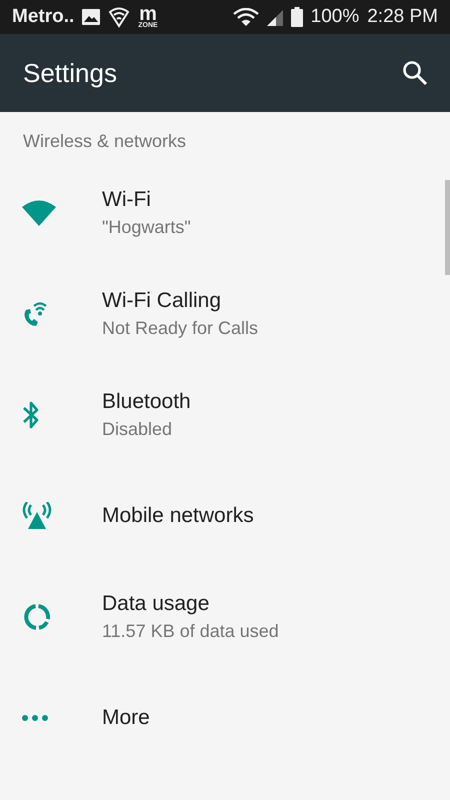 The height and width of the screenshot is (800, 450). Describe the element at coordinates (335, 17) in the screenshot. I see `battery-percent: 100%` at that location.